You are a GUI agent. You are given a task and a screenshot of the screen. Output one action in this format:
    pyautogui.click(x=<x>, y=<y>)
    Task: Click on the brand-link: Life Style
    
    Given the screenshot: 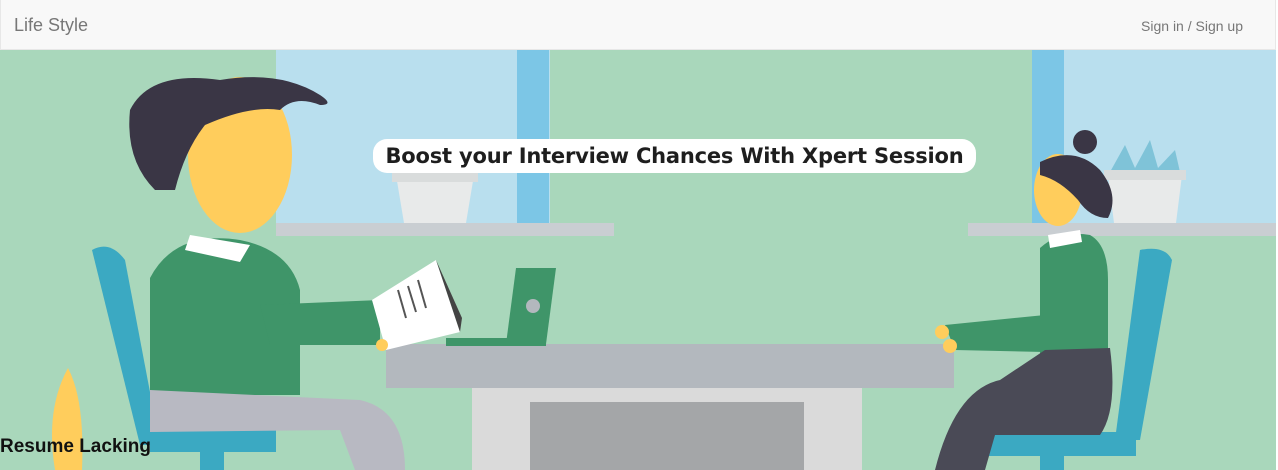 What is the action you would take?
    pyautogui.click(x=51, y=25)
    